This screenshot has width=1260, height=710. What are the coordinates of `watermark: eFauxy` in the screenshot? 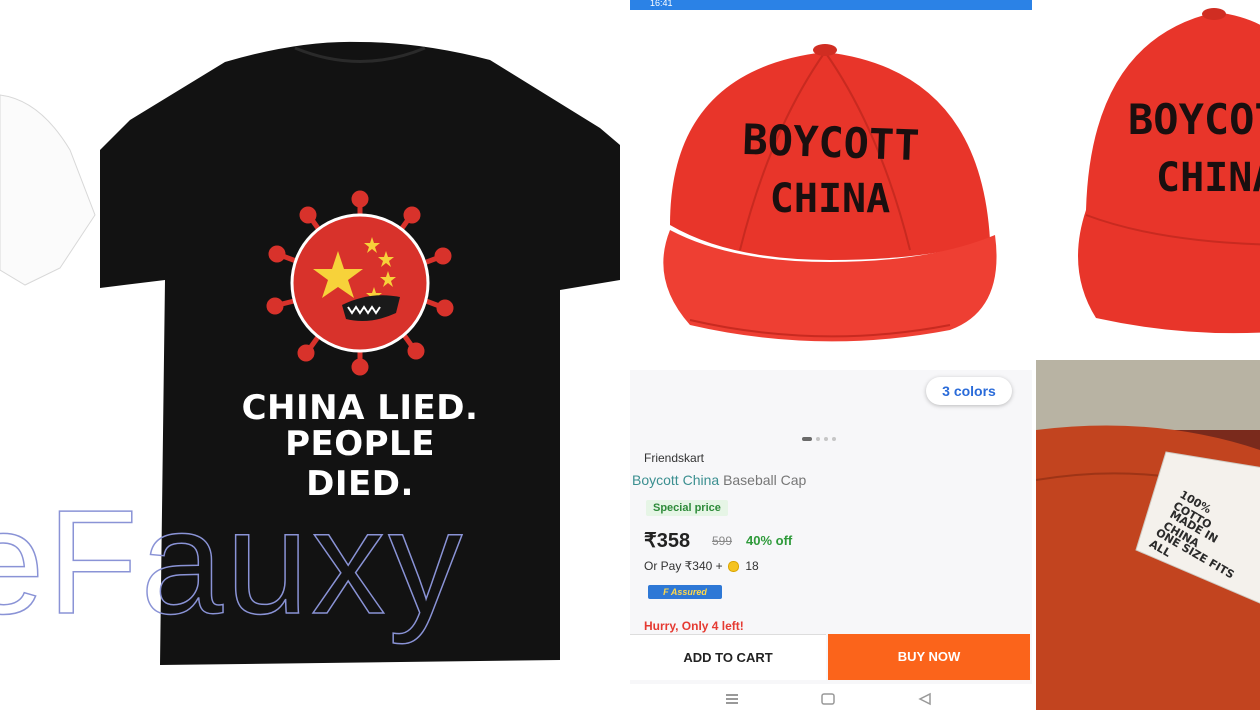 It's located at (233, 562).